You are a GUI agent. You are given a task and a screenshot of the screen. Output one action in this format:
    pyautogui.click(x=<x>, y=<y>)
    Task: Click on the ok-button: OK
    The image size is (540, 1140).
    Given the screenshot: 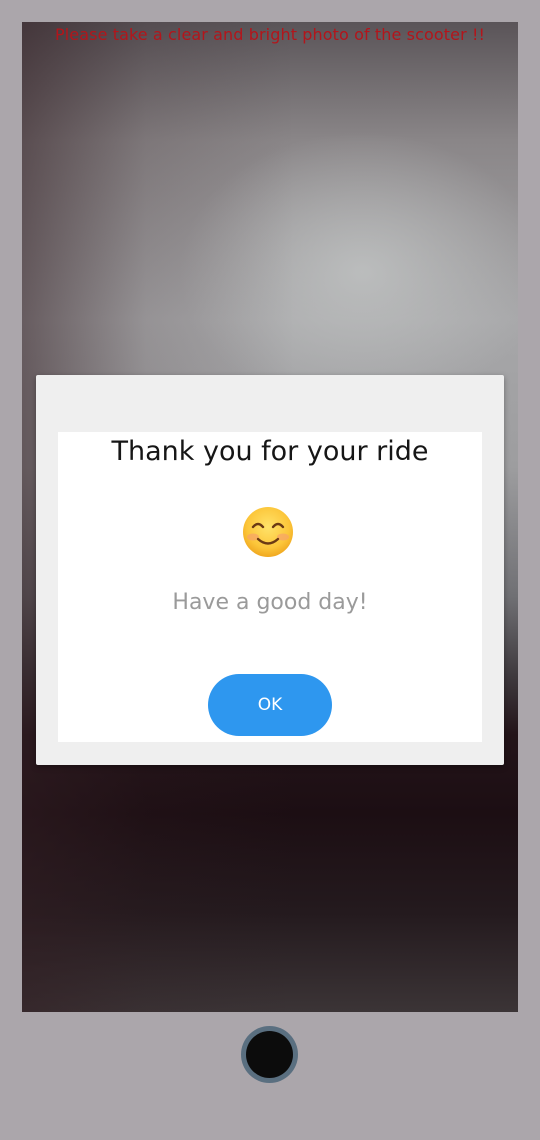 What is the action you would take?
    pyautogui.click(x=270, y=705)
    